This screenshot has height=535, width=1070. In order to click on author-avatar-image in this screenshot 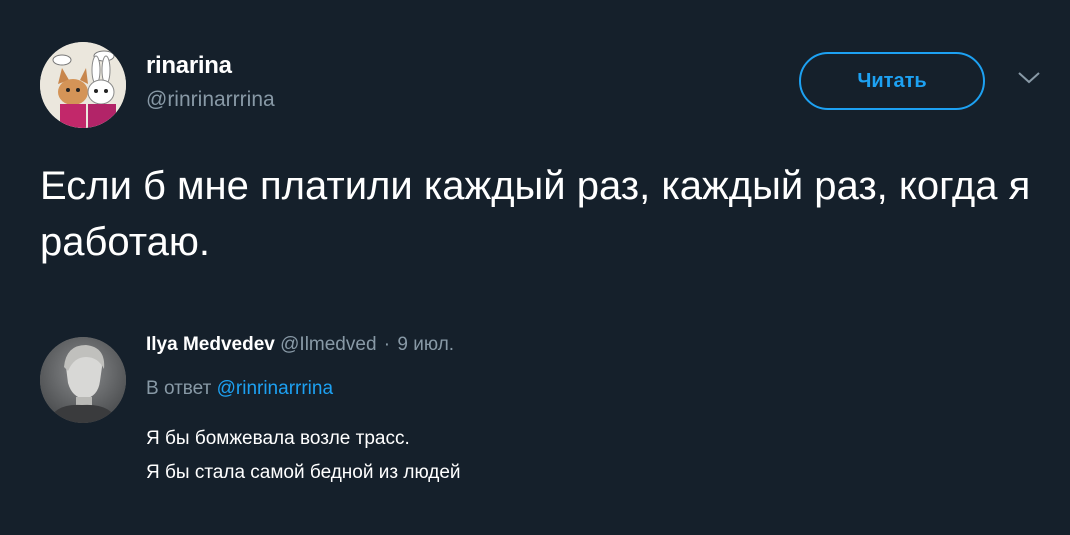, I will do `click(83, 85)`.